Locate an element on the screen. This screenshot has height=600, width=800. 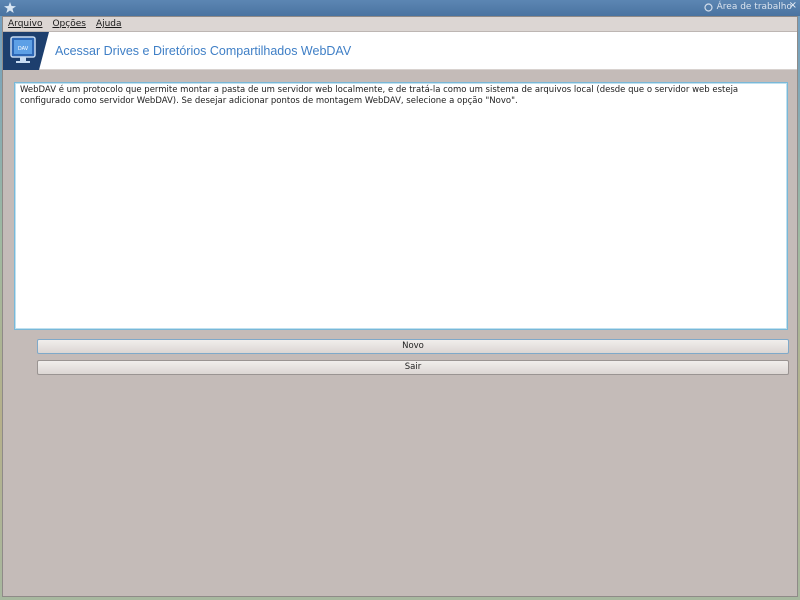
menu-arquivo-label: Arquivo is located at coordinates (25, 24).